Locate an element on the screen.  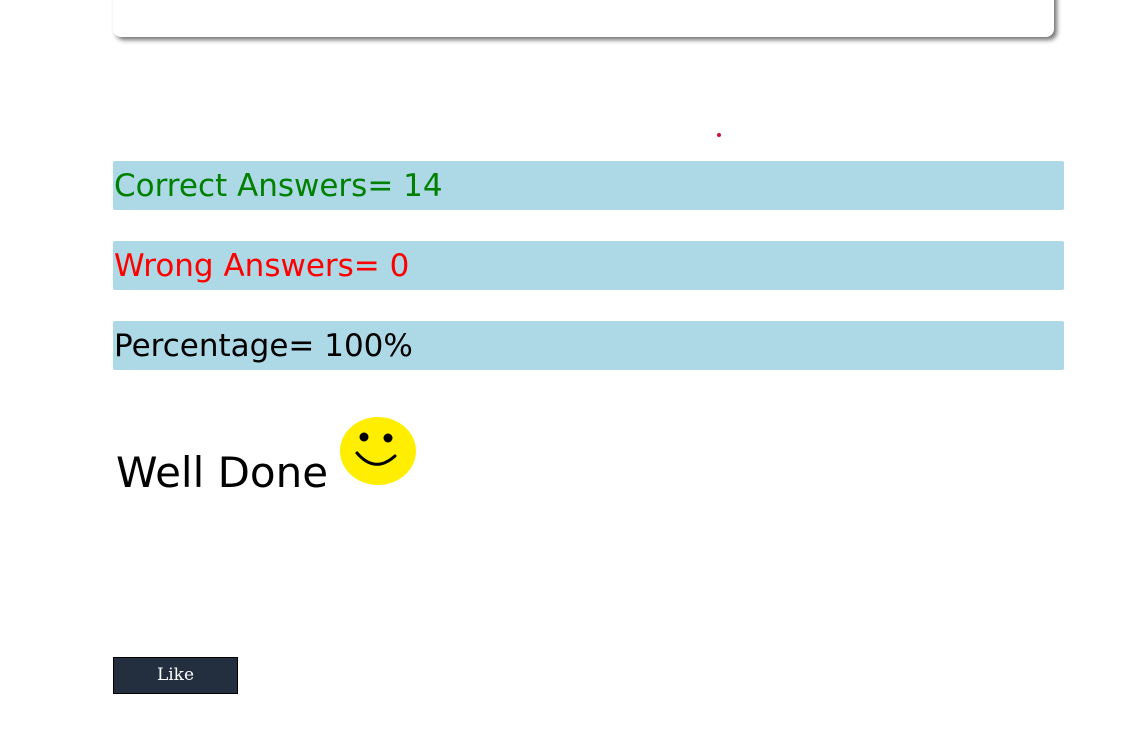
smiley-right-eye is located at coordinates (388, 438).